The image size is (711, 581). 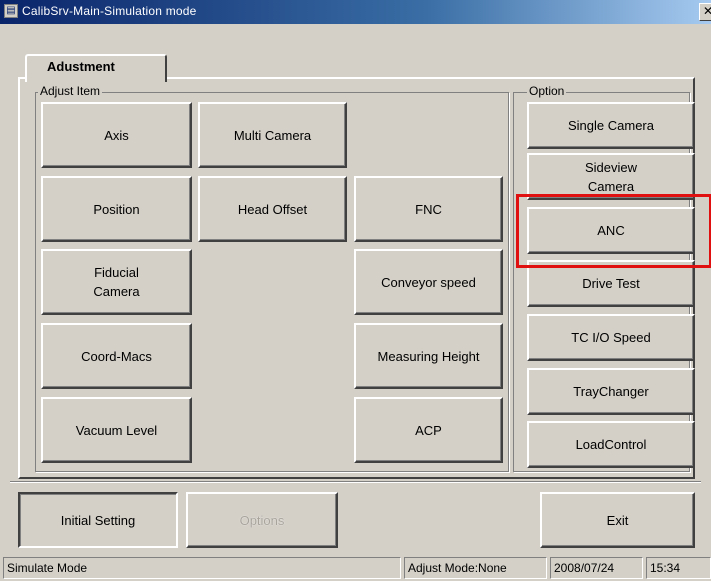 I want to click on status-date: 2008/07/24, so click(x=596, y=568).